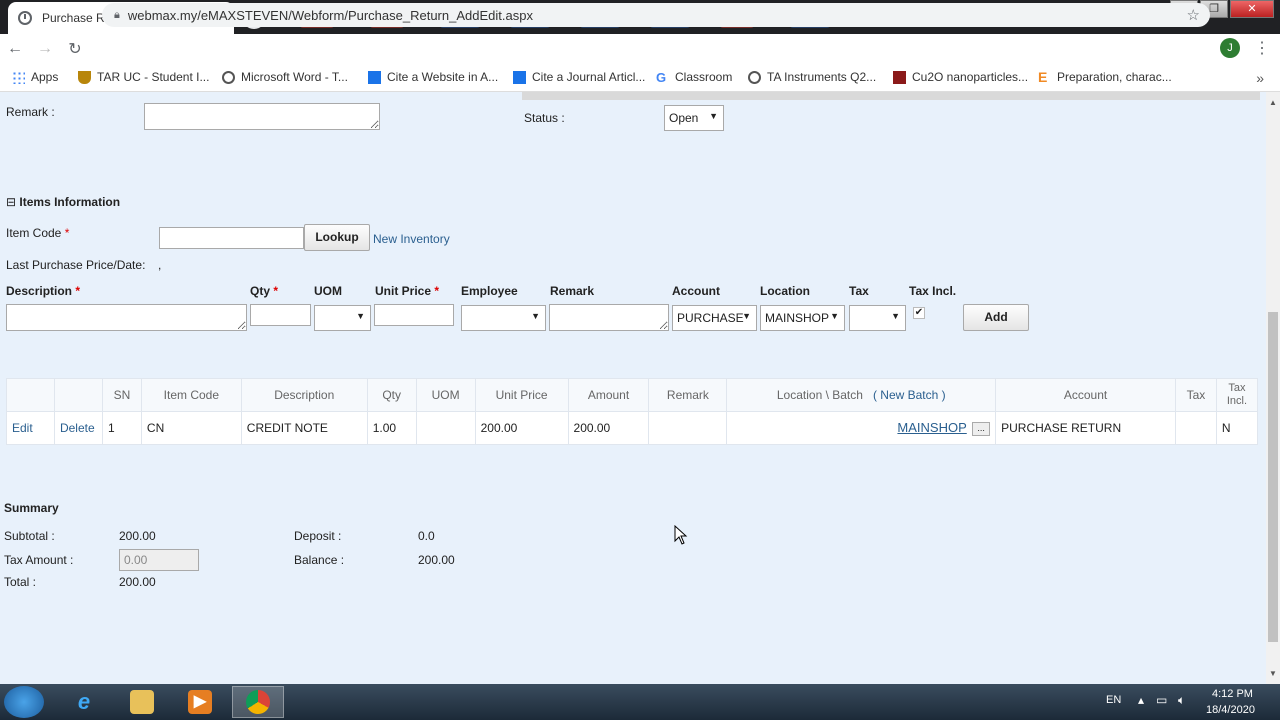  I want to click on shield-crest-icon, so click(84, 77).